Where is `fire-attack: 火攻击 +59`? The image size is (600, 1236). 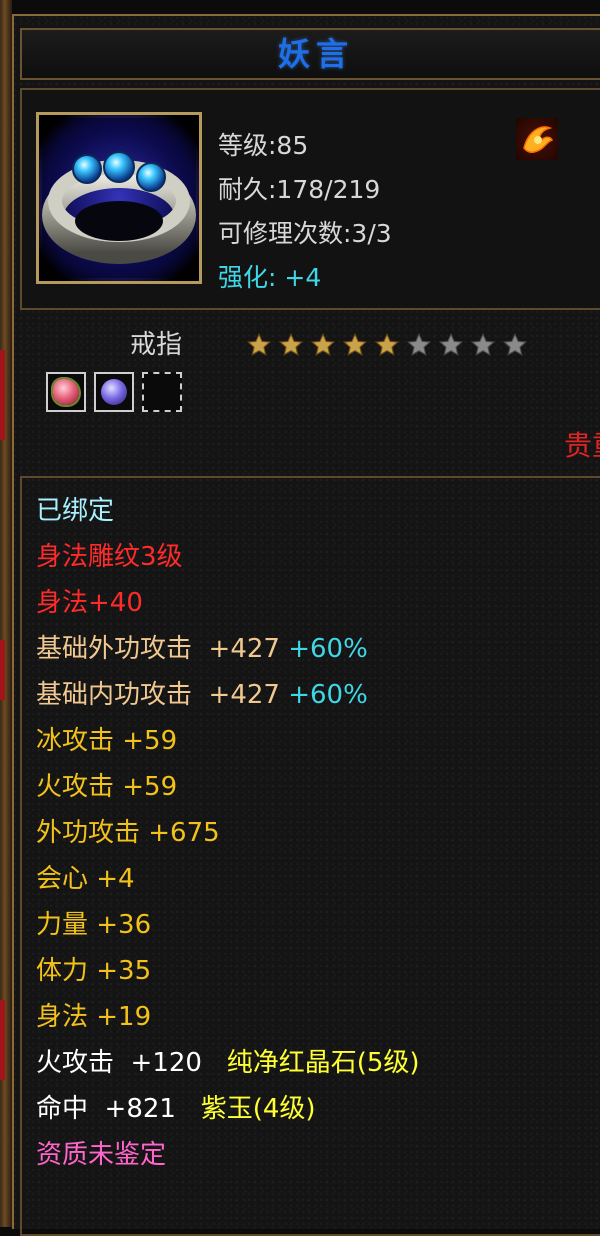
fire-attack: 火攻击 +59 is located at coordinates (107, 787).